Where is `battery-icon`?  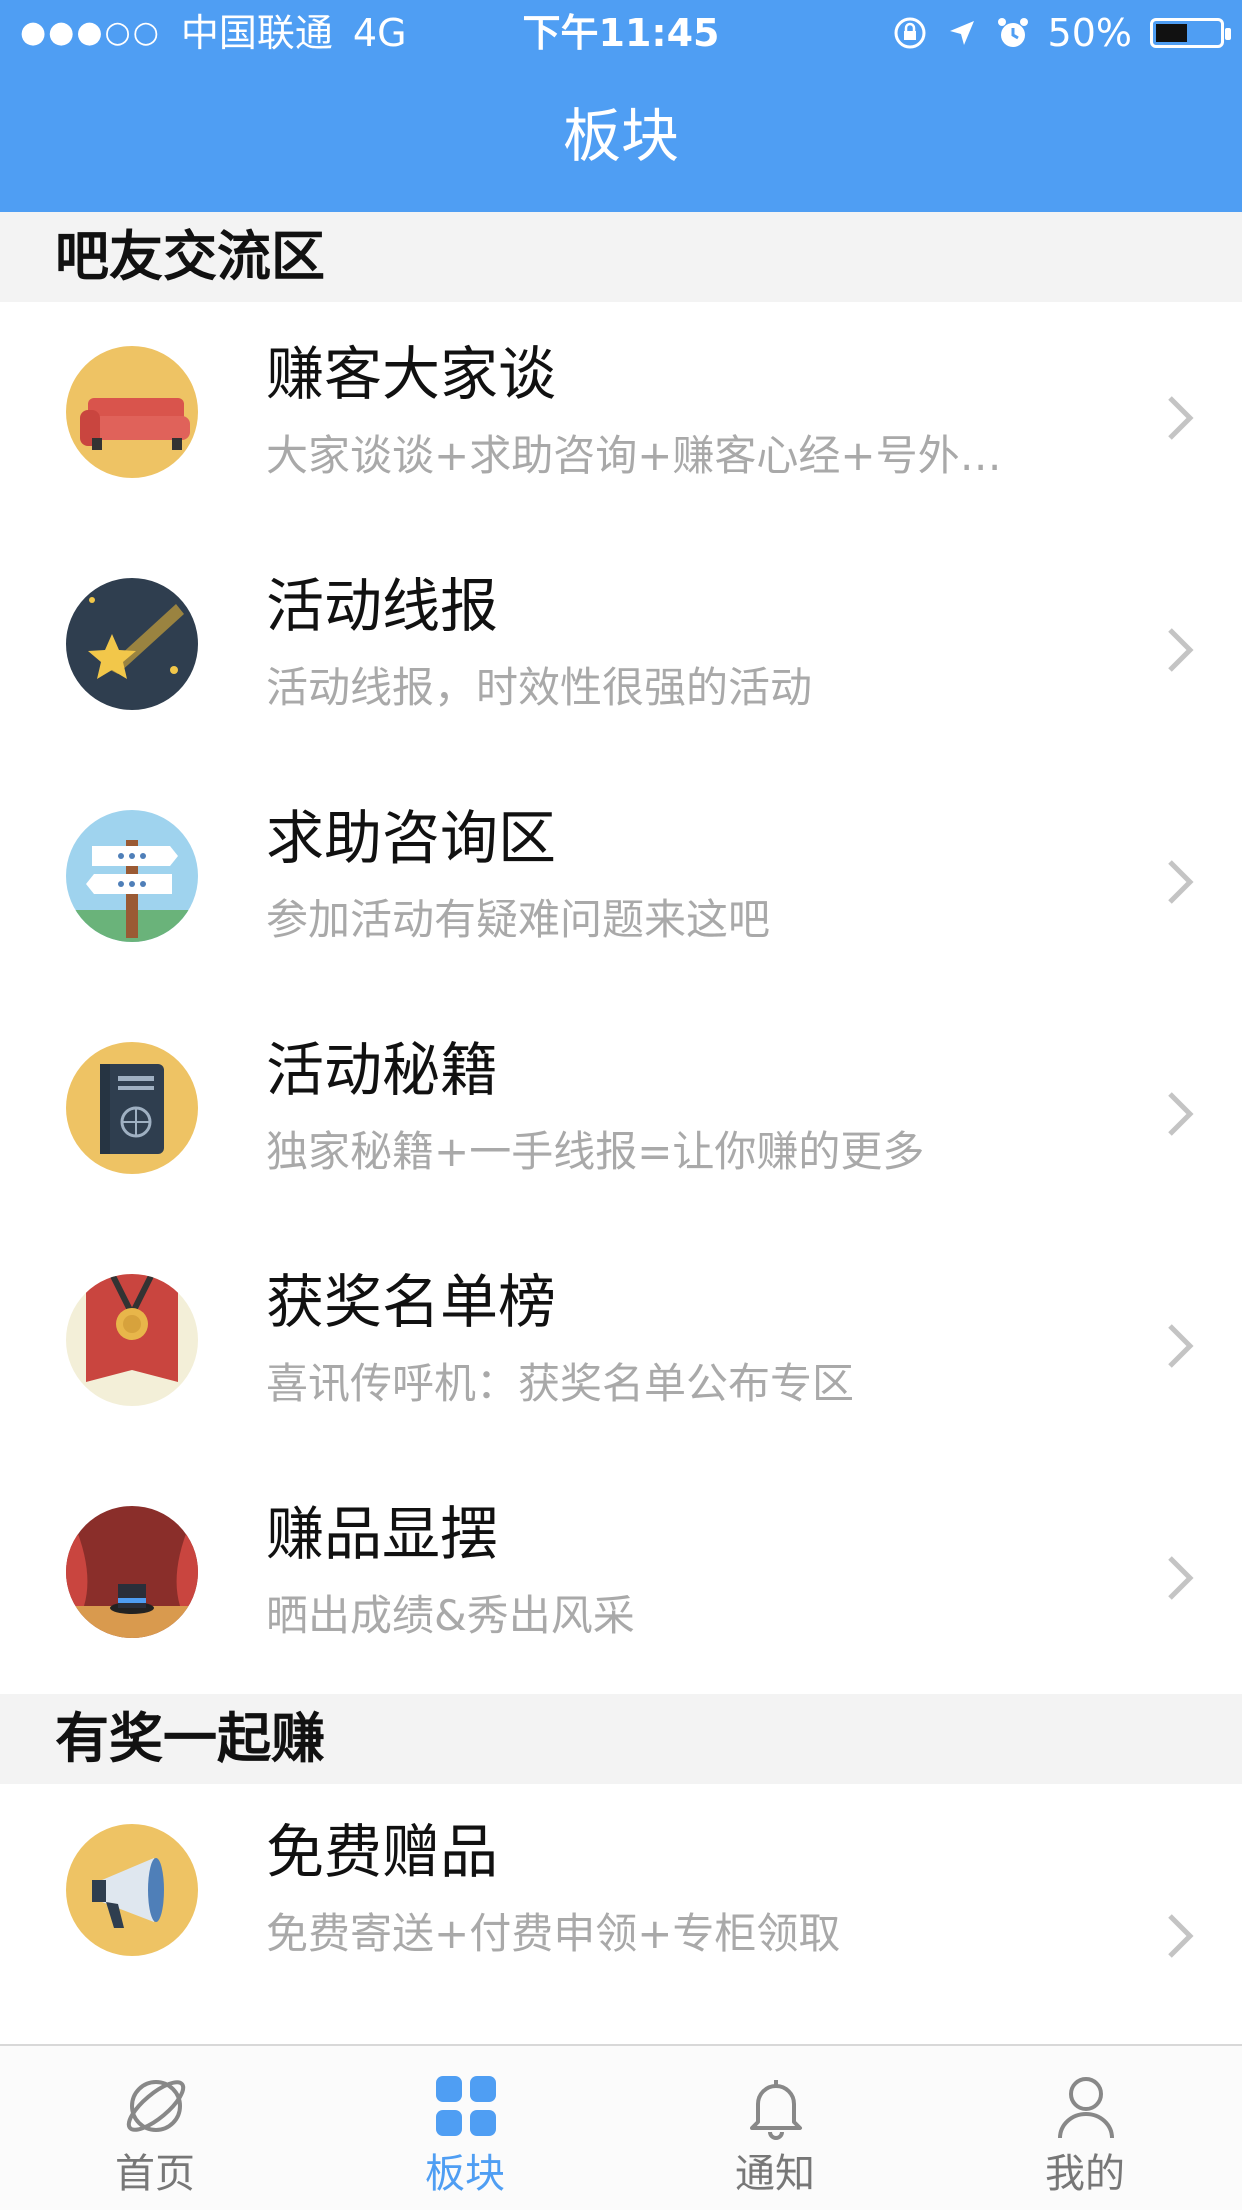 battery-icon is located at coordinates (1190, 33).